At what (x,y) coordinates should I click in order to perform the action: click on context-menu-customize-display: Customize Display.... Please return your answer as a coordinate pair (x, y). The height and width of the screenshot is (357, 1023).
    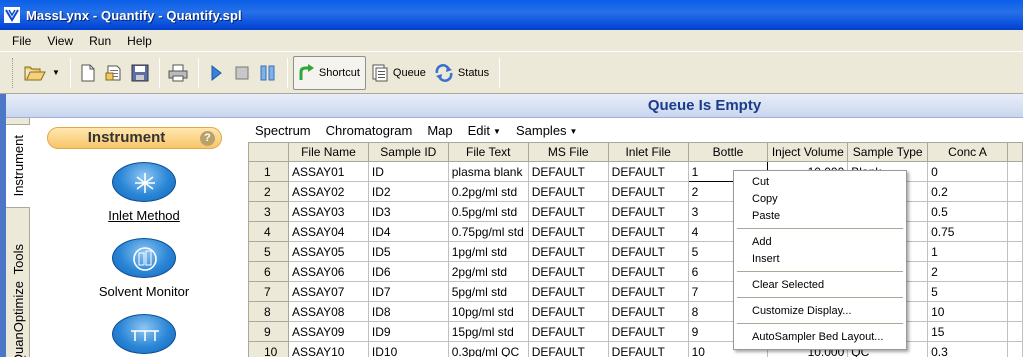
    Looking at the image, I should click on (801, 311).